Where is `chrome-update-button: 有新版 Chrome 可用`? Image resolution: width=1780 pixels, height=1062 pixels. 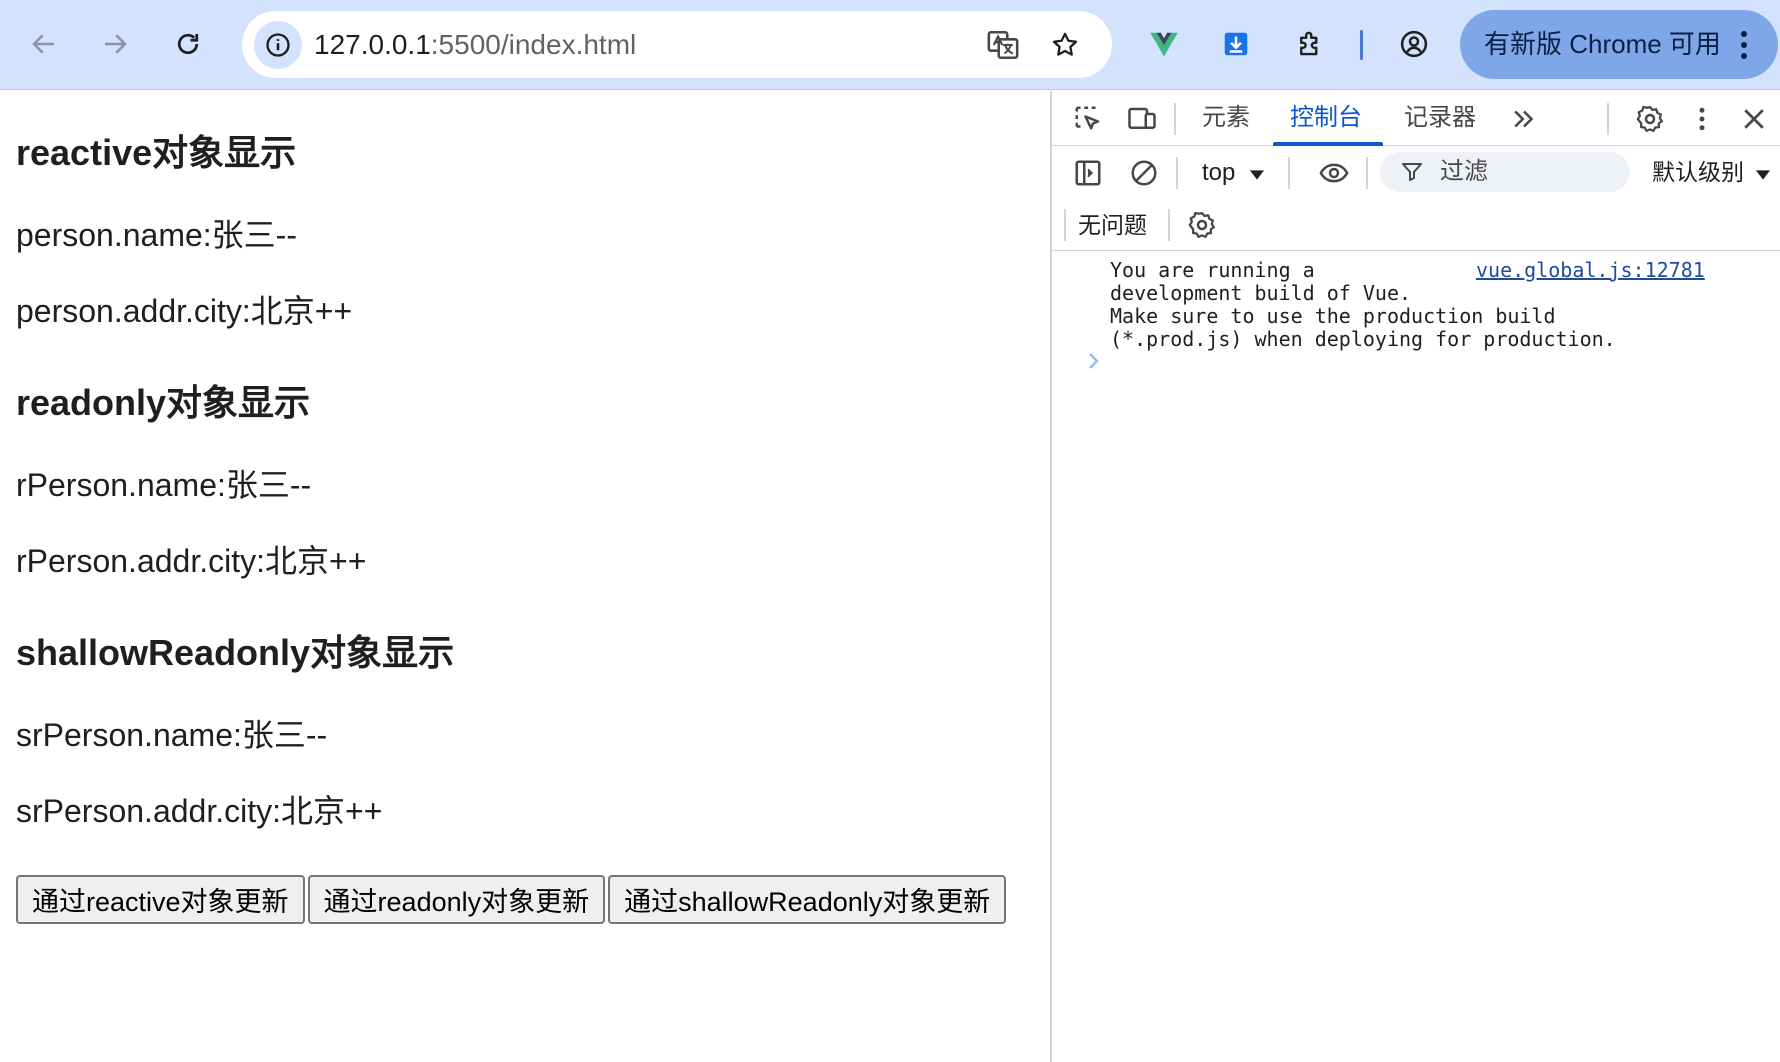 chrome-update-button: 有新版 Chrome 可用 is located at coordinates (1619, 44).